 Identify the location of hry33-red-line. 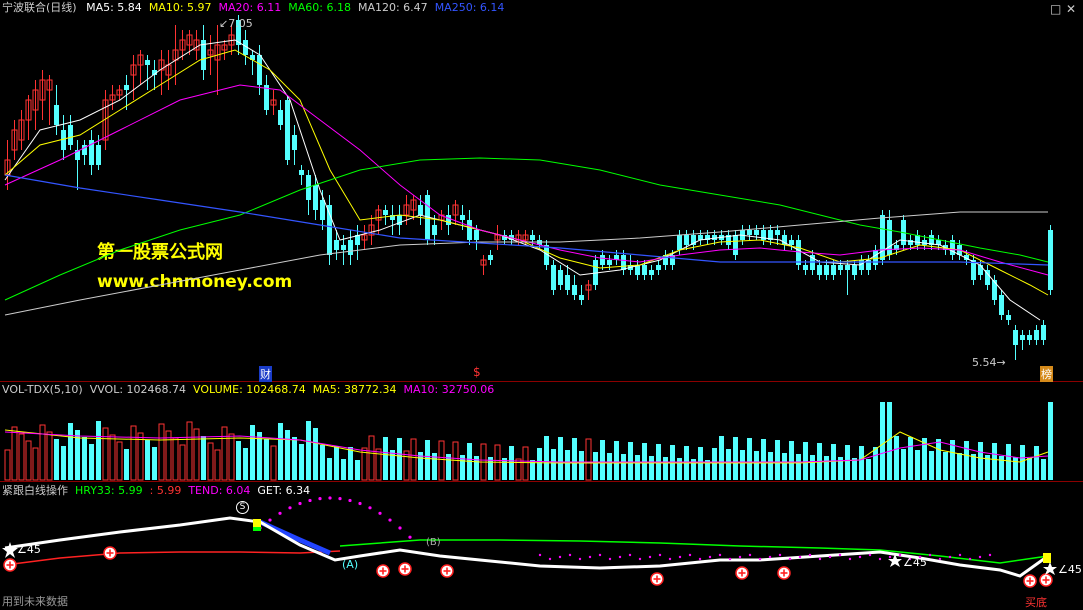
(172, 558).